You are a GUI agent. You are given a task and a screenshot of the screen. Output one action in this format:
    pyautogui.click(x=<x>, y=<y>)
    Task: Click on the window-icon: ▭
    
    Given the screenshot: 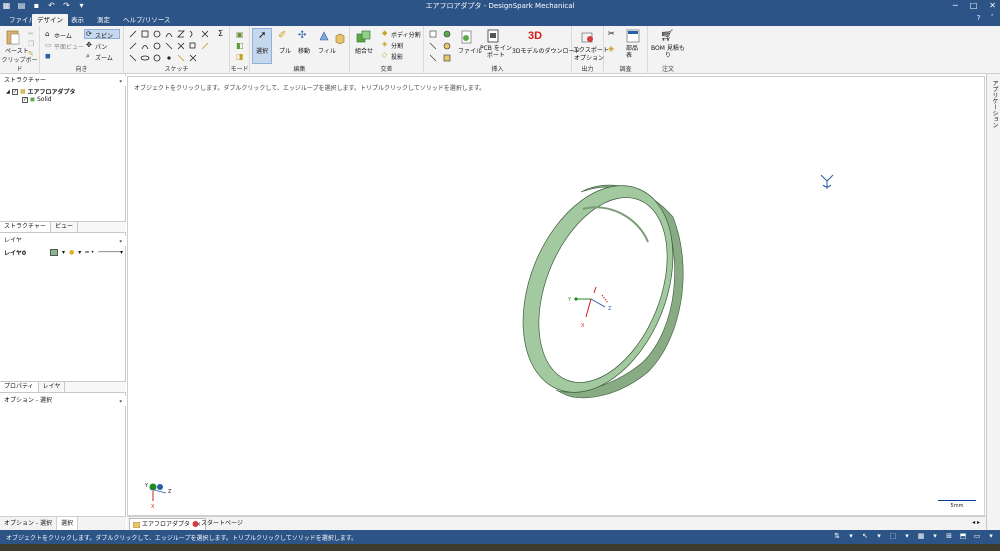 What is the action you would take?
    pyautogui.click(x=977, y=536)
    